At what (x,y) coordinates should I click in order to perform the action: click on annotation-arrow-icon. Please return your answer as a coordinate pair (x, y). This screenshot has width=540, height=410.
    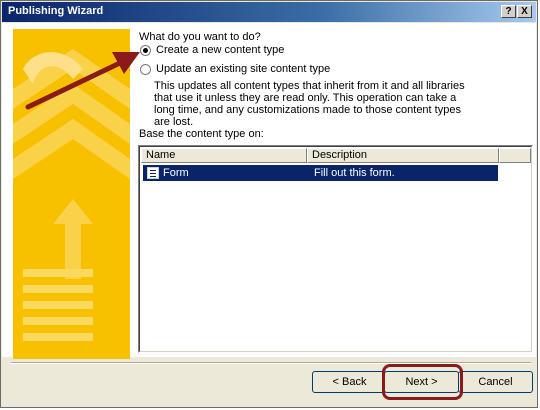
    Looking at the image, I should click on (82, 81).